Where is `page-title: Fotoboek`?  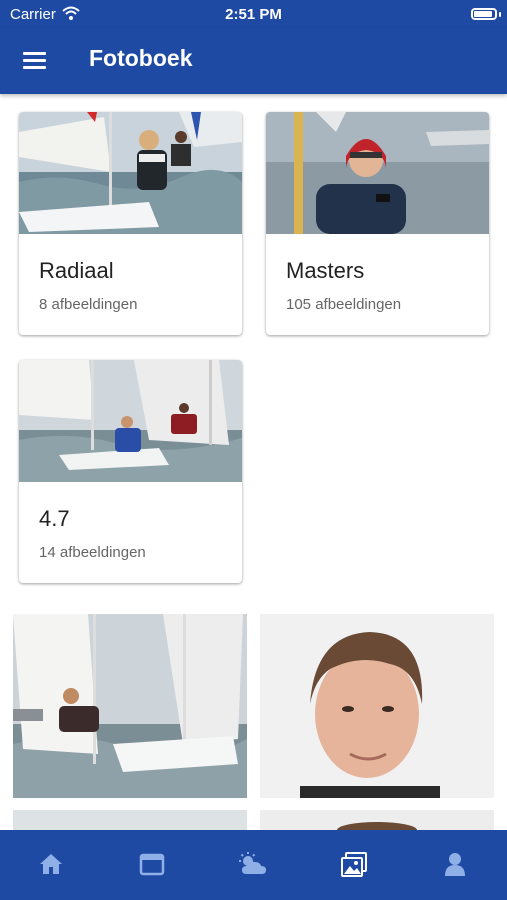
page-title: Fotoboek is located at coordinates (141, 58).